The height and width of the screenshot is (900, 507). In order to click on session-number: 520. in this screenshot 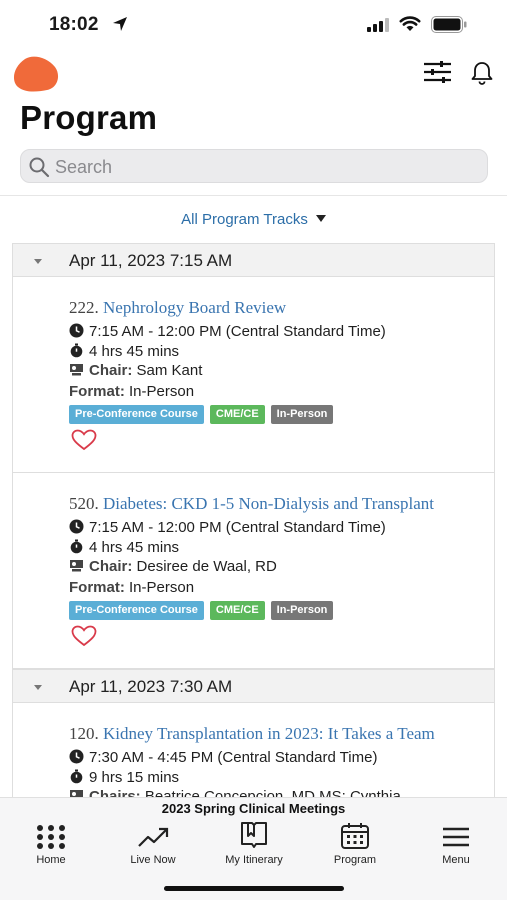, I will do `click(84, 503)`.